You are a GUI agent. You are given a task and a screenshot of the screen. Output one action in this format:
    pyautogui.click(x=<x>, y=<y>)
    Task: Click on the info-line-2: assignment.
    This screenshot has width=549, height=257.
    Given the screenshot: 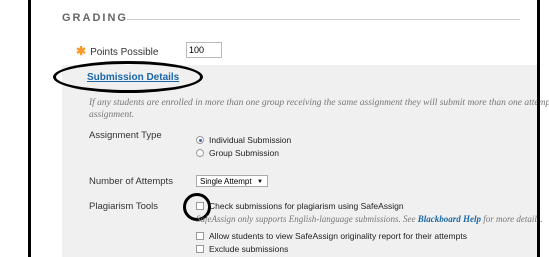 What is the action you would take?
    pyautogui.click(x=112, y=115)
    